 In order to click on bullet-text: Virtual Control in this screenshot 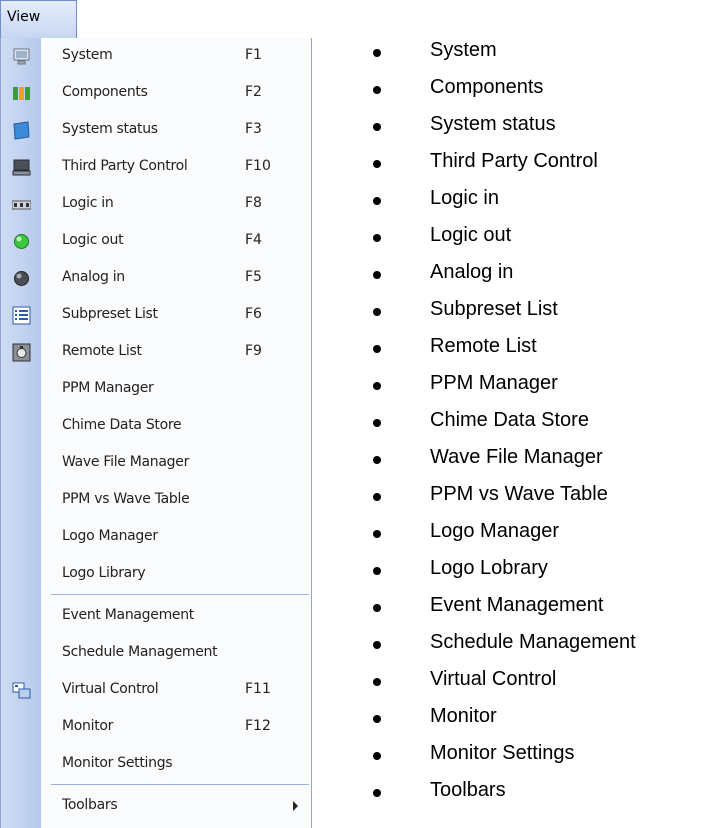, I will do `click(493, 679)`.